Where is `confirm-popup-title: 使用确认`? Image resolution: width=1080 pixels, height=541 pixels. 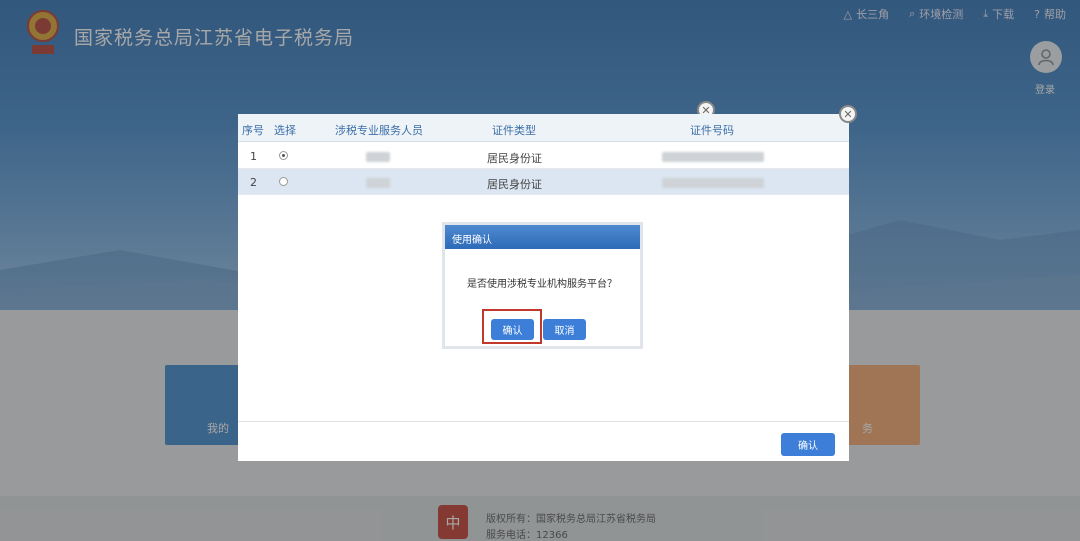 confirm-popup-title: 使用确认 is located at coordinates (542, 237).